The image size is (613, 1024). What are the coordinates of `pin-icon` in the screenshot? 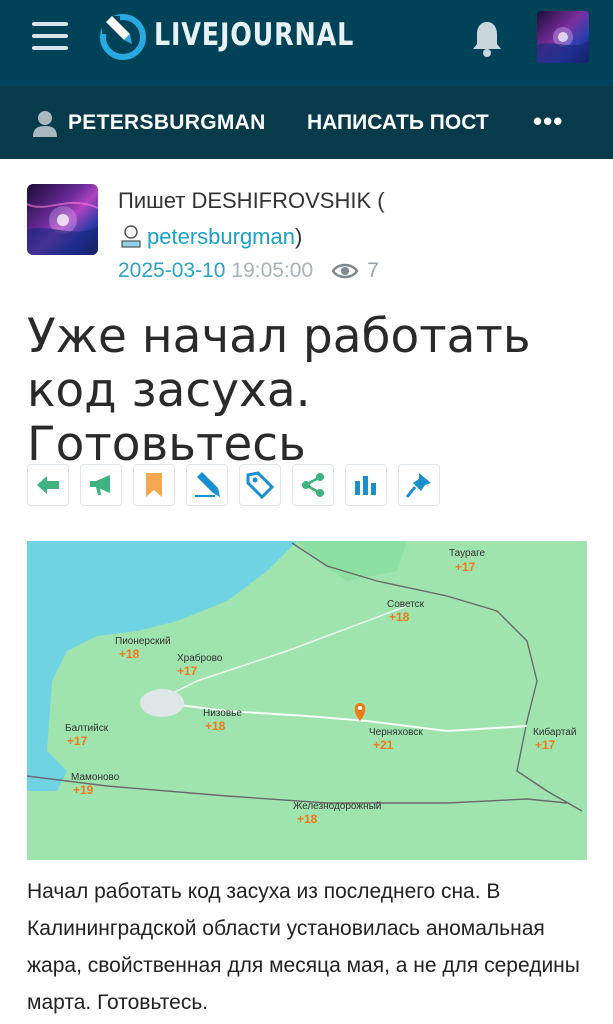 It's located at (418, 485).